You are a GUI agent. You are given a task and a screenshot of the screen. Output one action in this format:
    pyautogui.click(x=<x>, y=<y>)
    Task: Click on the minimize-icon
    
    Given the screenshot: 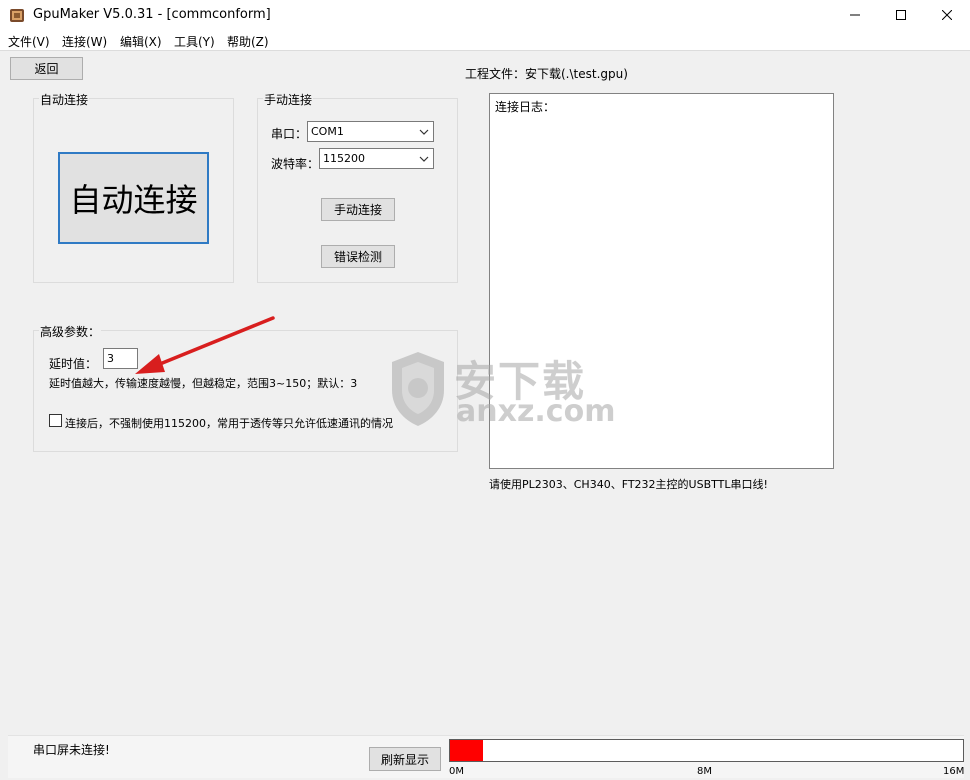 What is the action you would take?
    pyautogui.click(x=855, y=15)
    